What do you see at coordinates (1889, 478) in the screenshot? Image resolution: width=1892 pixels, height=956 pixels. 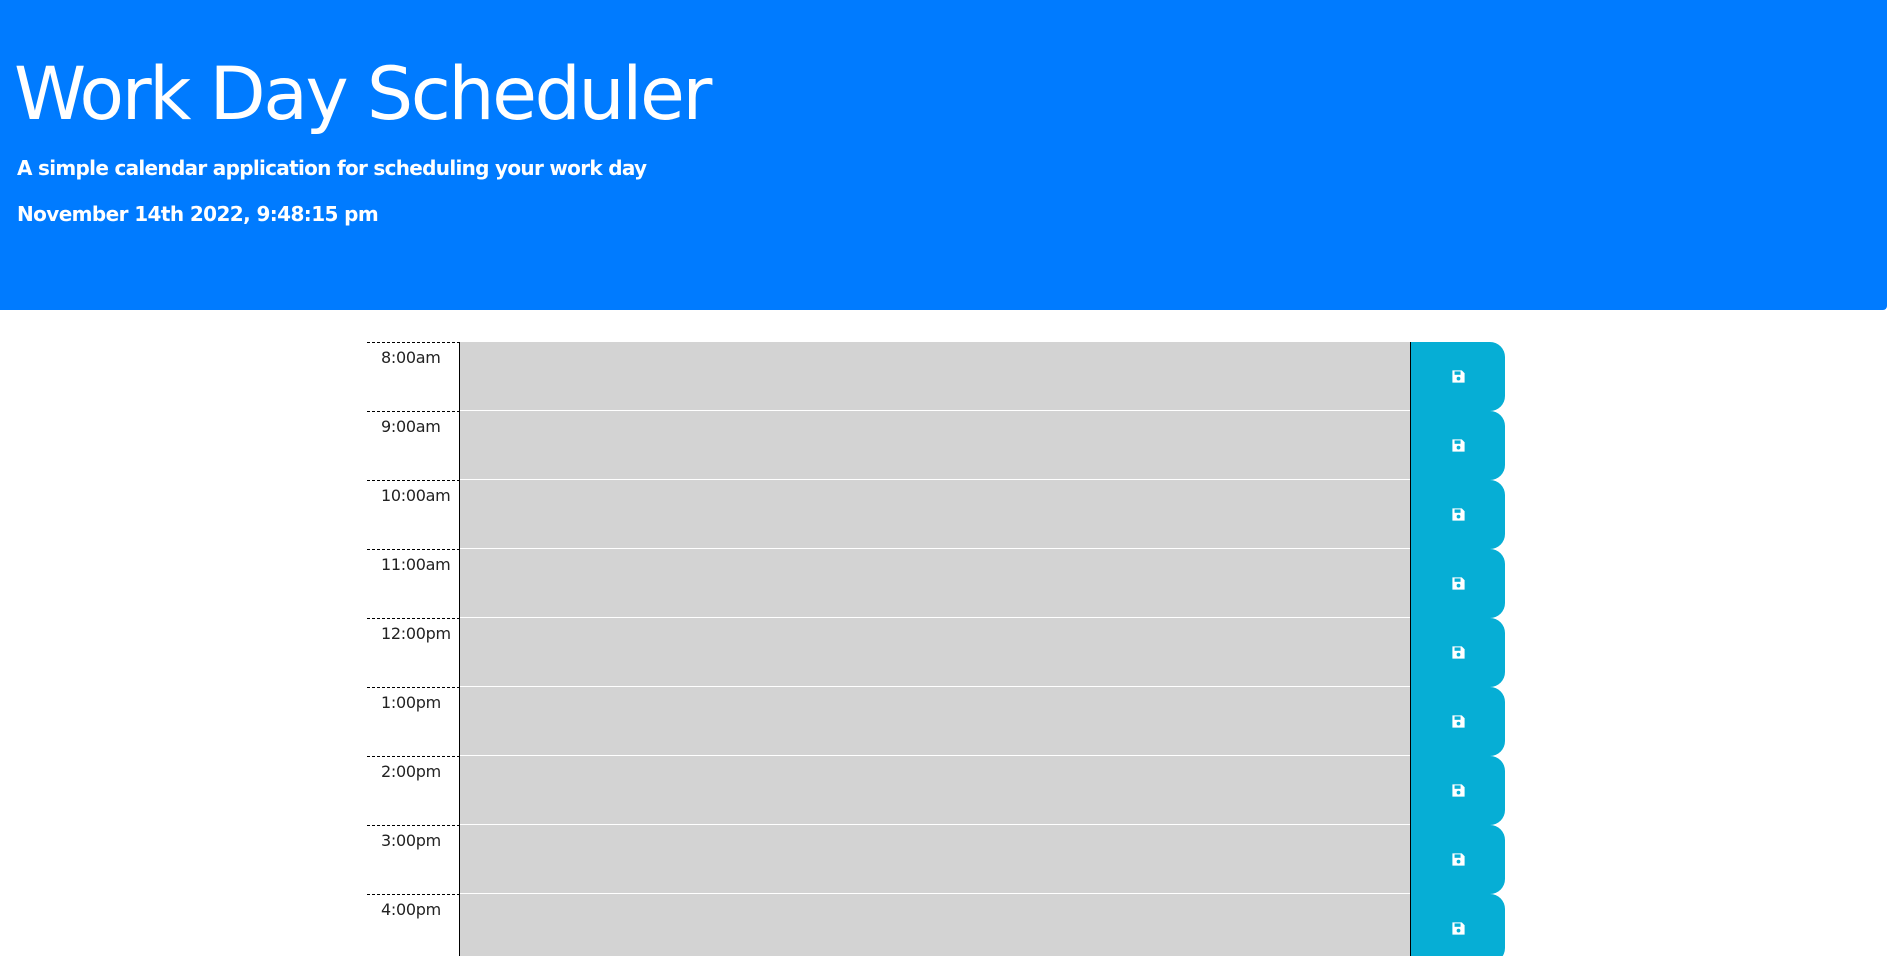 I see `page-scrollbar` at bounding box center [1889, 478].